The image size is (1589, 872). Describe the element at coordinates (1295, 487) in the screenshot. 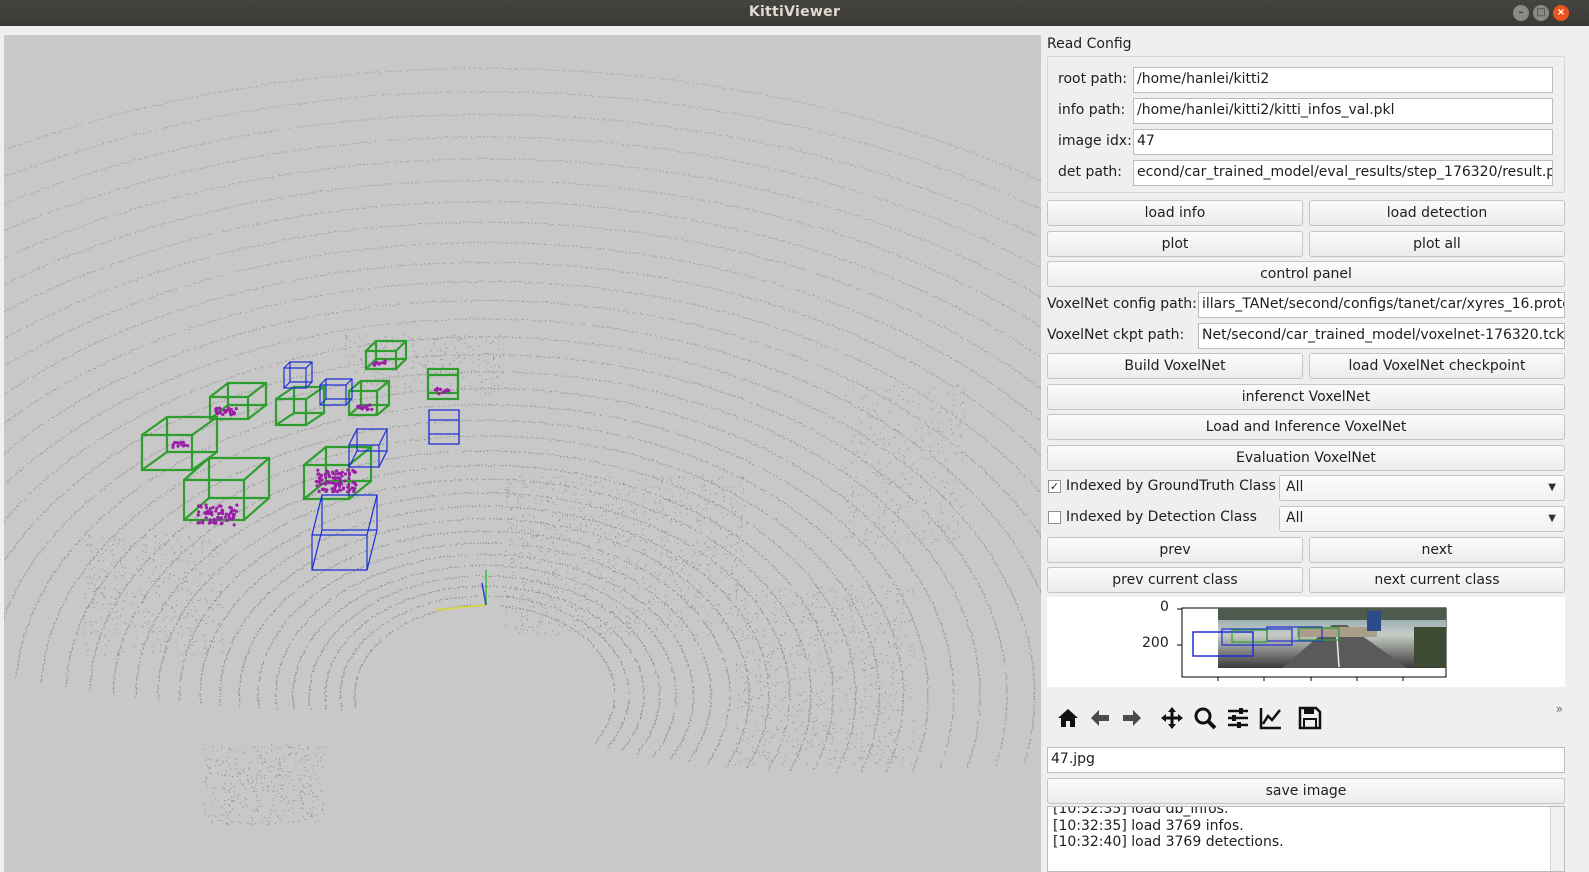

I see `gt-class-select-value: All` at that location.